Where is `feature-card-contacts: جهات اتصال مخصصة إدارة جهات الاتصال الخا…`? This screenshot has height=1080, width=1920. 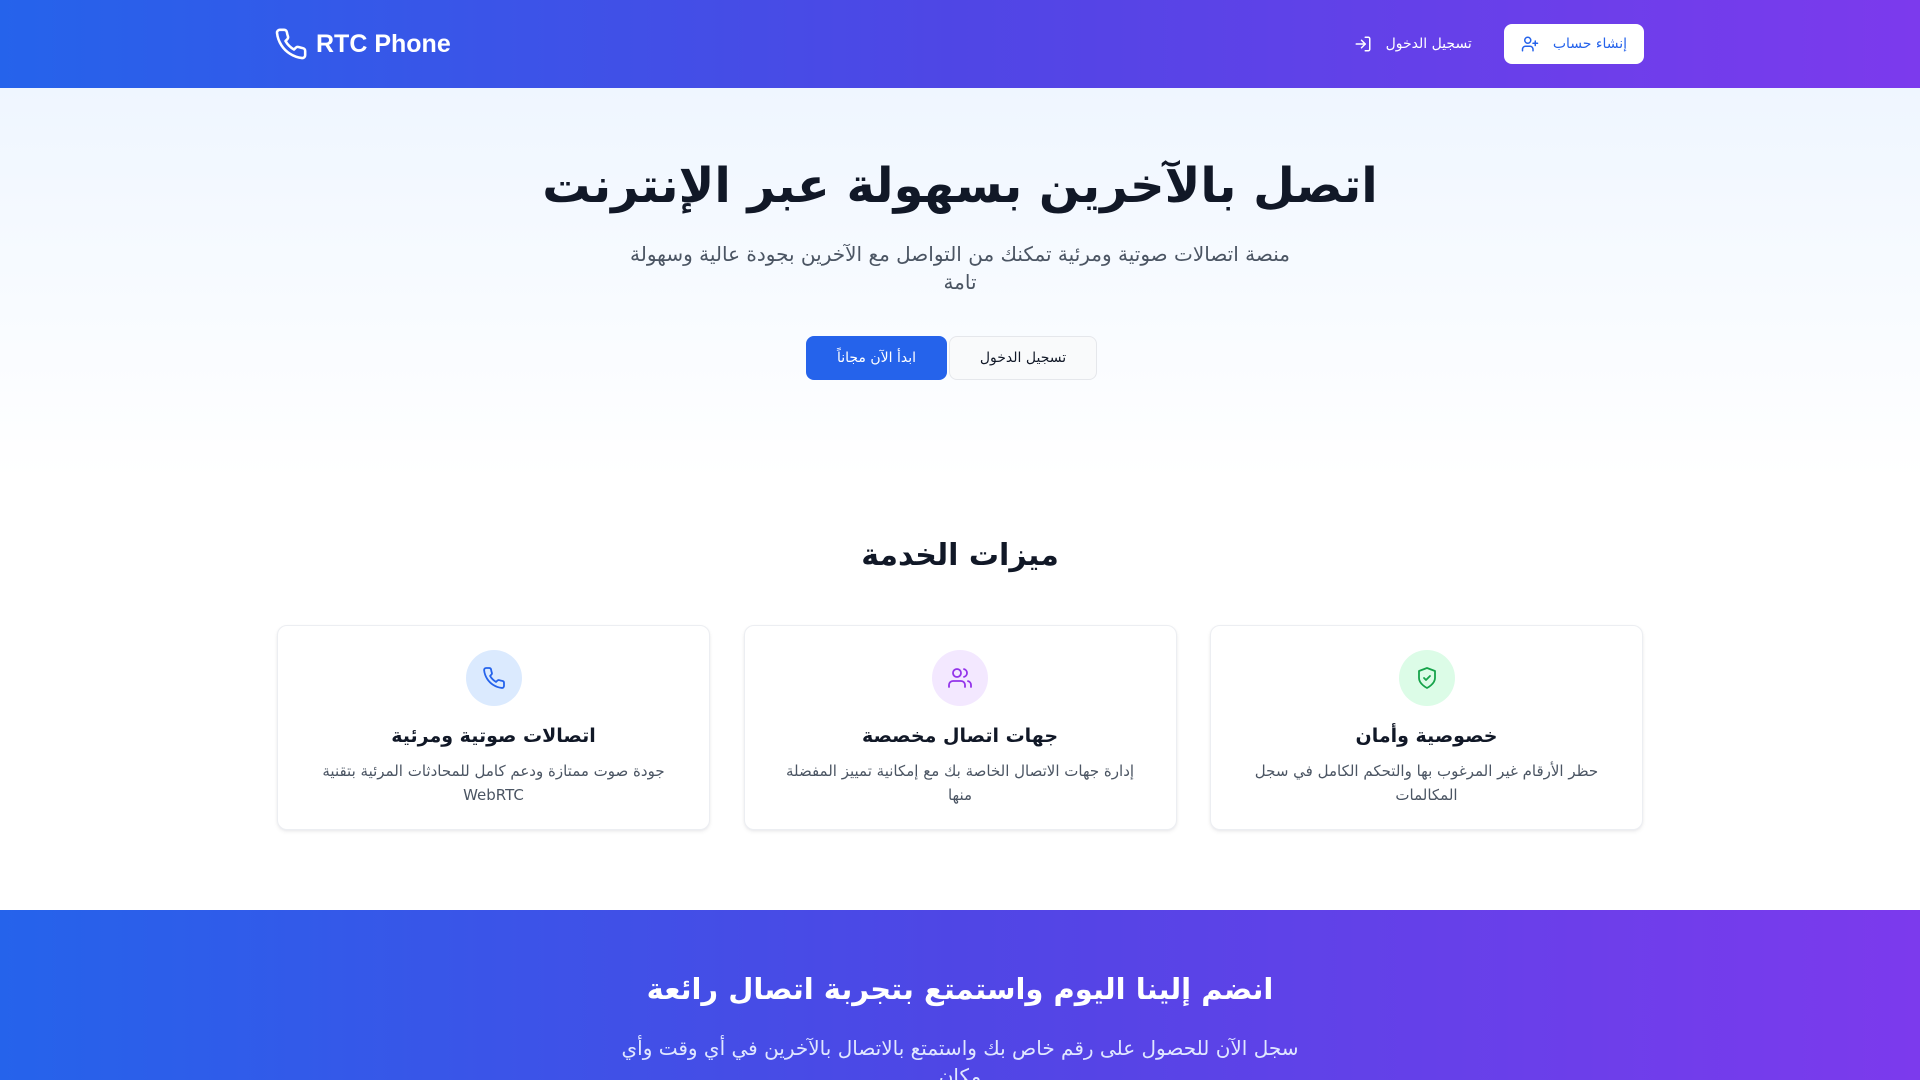 feature-card-contacts: جهات اتصال مخصصة إدارة جهات الاتصال الخا… is located at coordinates (960, 727).